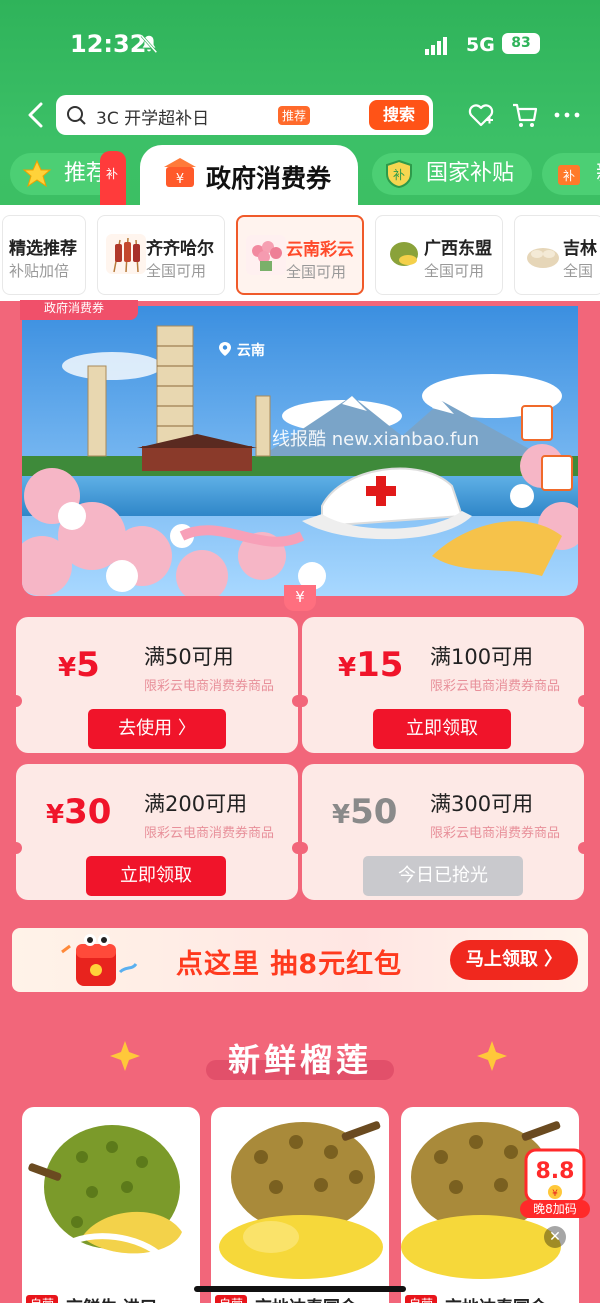  I want to click on category-qiqihar: 齐齐哈尔 全国可用, so click(161, 255).